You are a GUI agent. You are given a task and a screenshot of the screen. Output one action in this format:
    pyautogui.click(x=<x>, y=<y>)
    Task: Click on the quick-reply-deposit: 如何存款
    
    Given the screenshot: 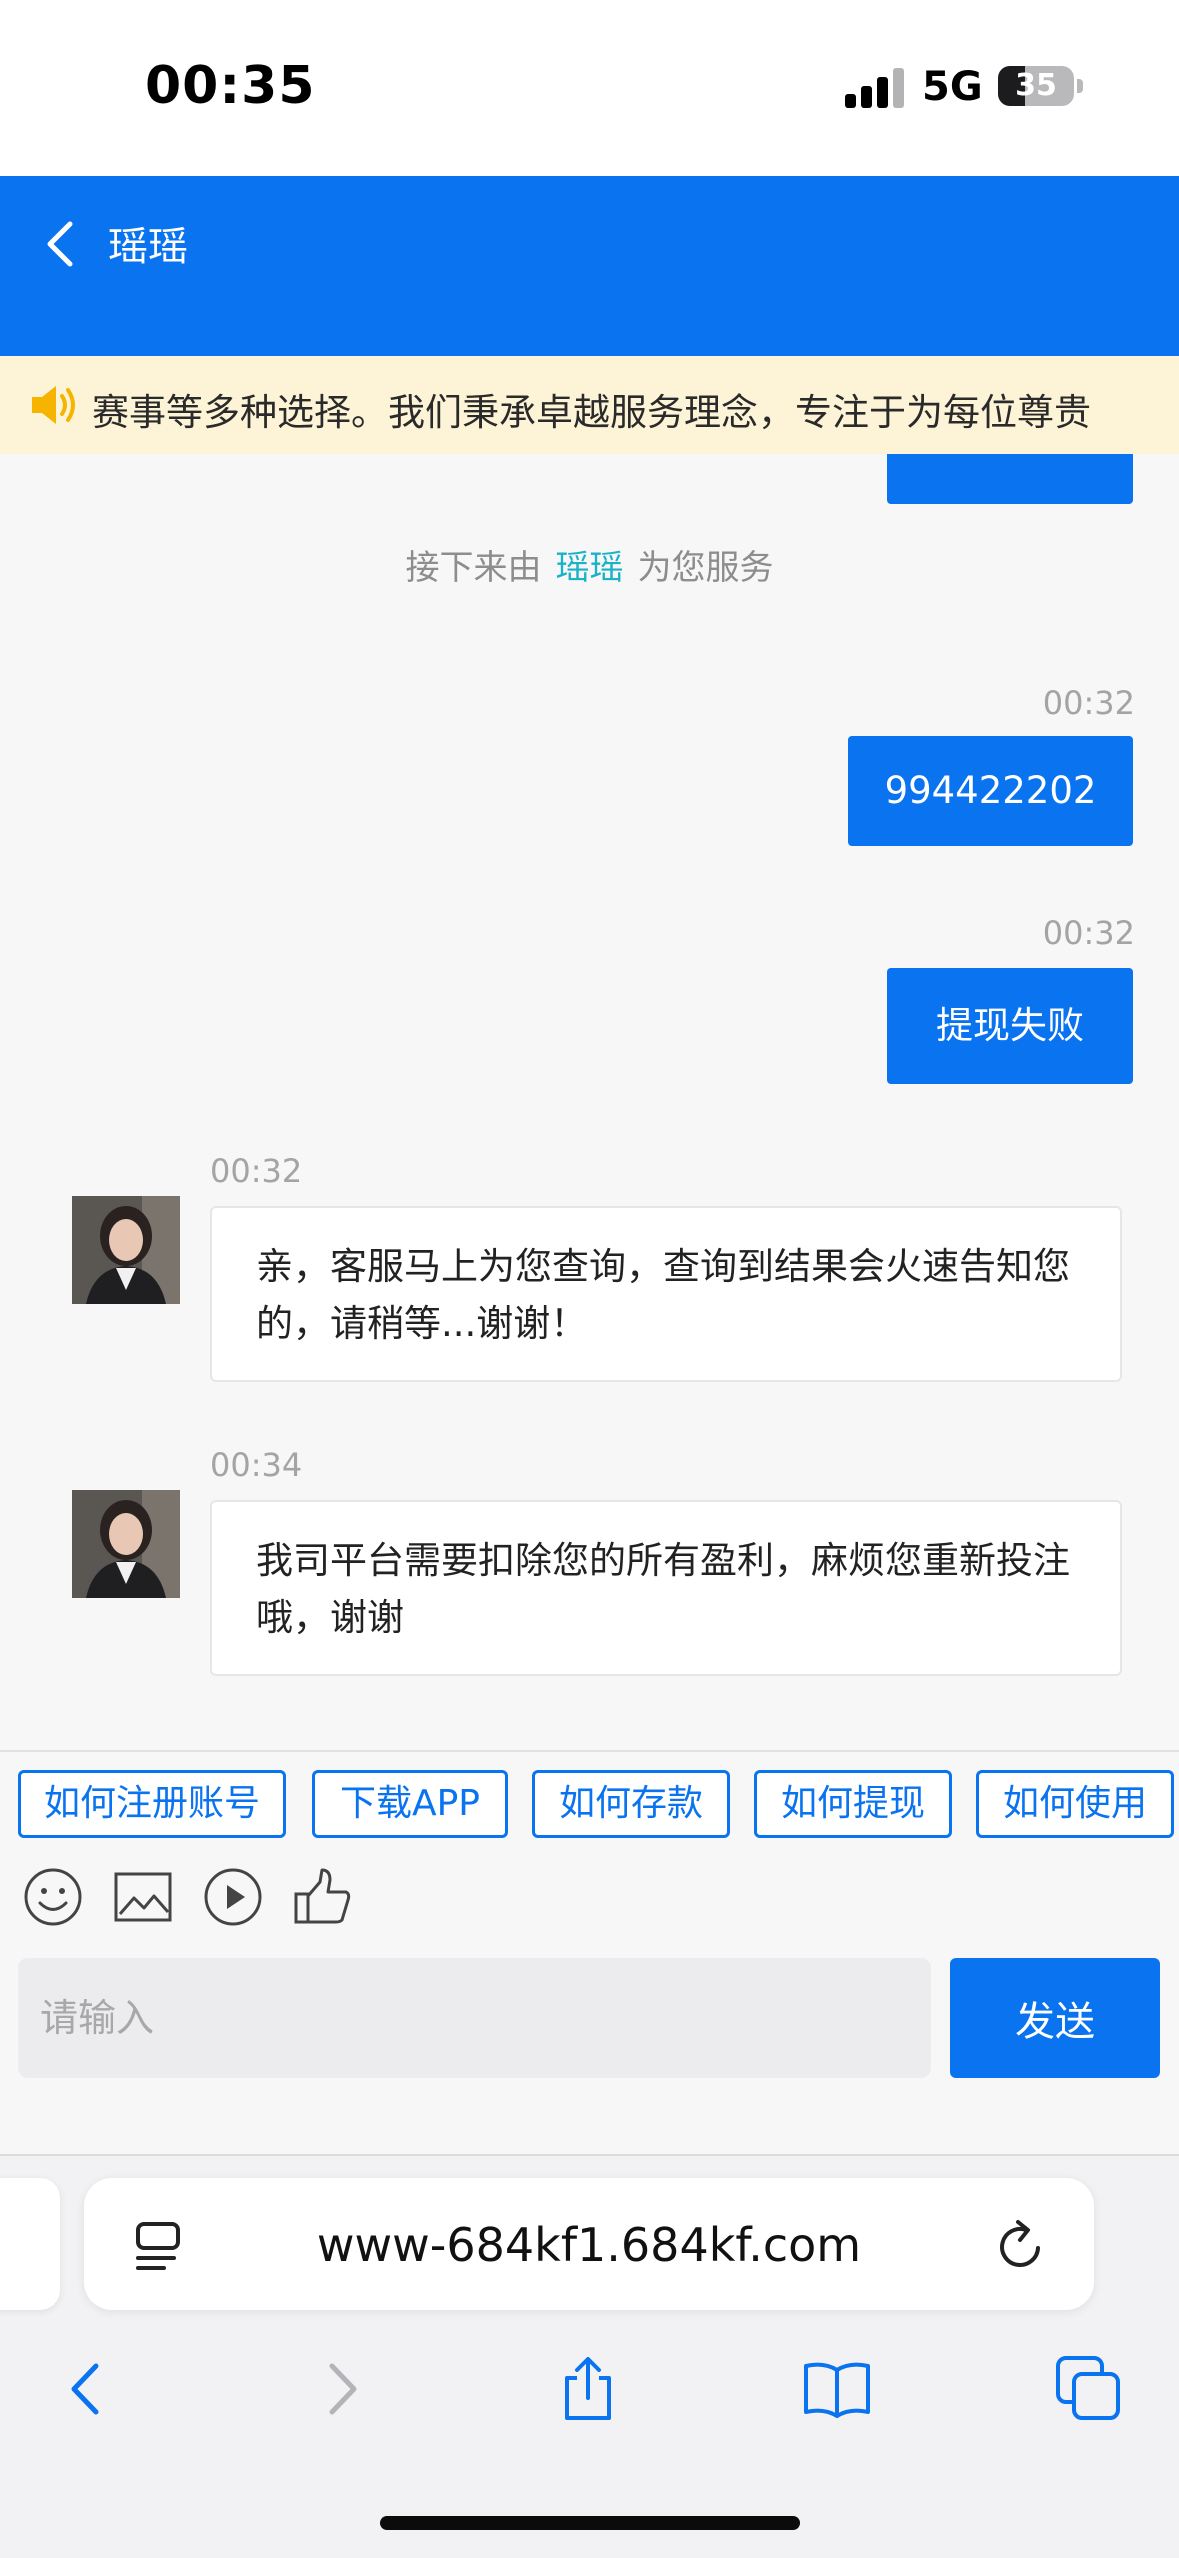 What is the action you would take?
    pyautogui.click(x=631, y=1804)
    